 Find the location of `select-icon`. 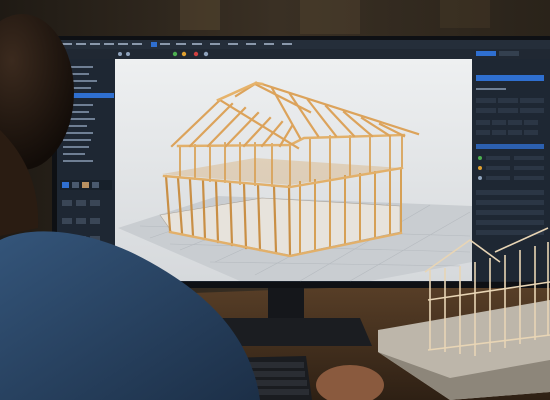

select-icon is located at coordinates (175, 54).